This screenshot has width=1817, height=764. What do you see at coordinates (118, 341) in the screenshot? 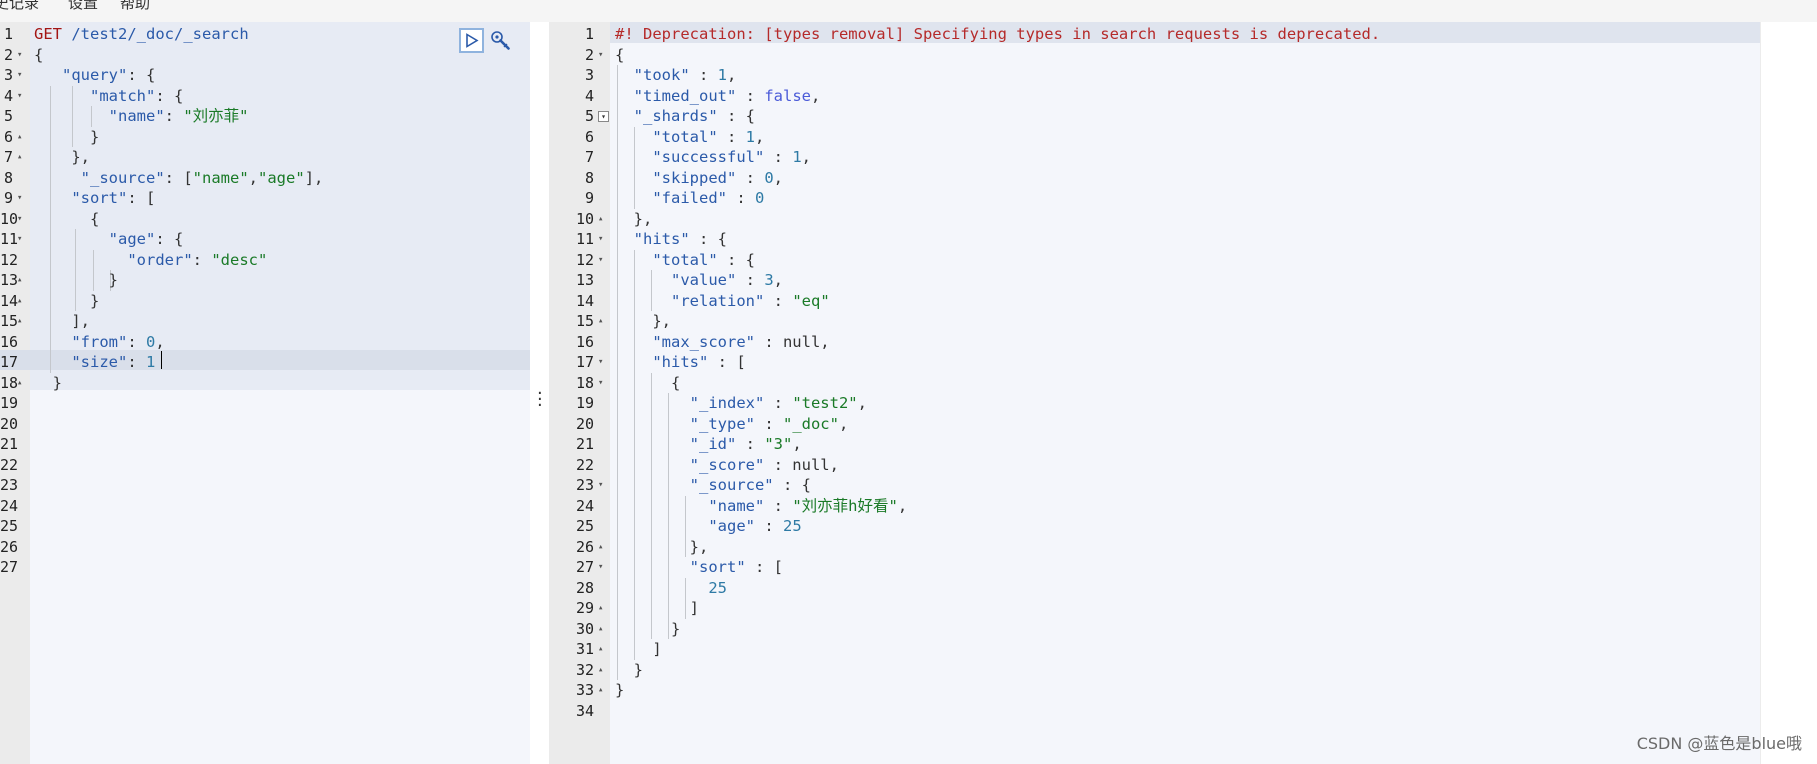
I see `code-line: "from": 0,` at bounding box center [118, 341].